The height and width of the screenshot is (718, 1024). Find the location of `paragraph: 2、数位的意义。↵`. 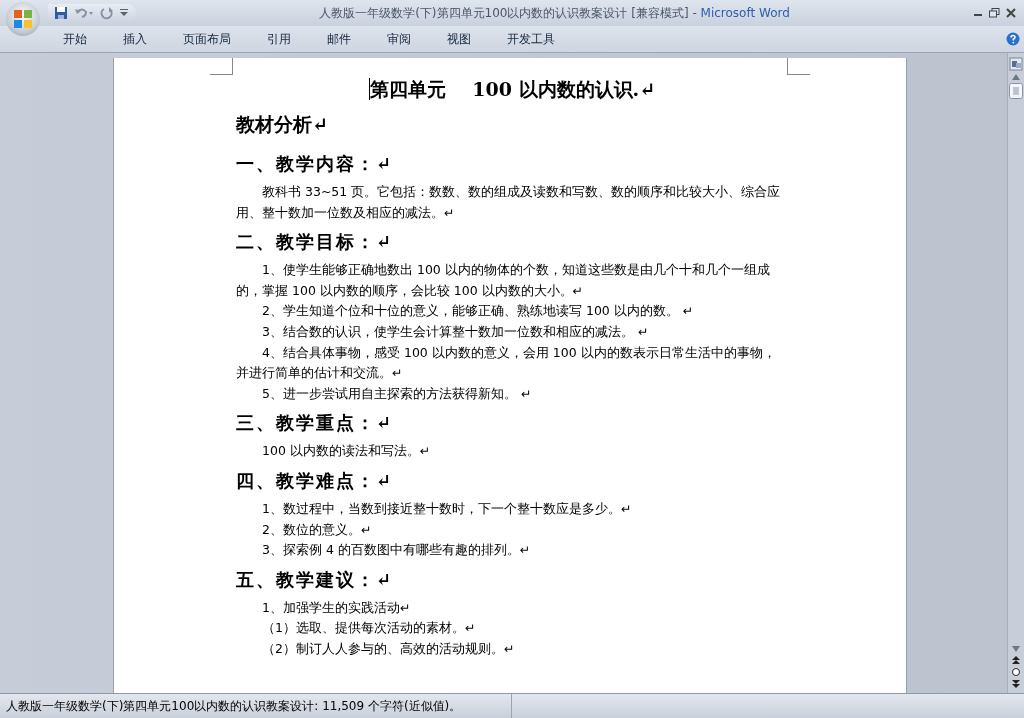

paragraph: 2、数位的意义。↵ is located at coordinates (317, 529).